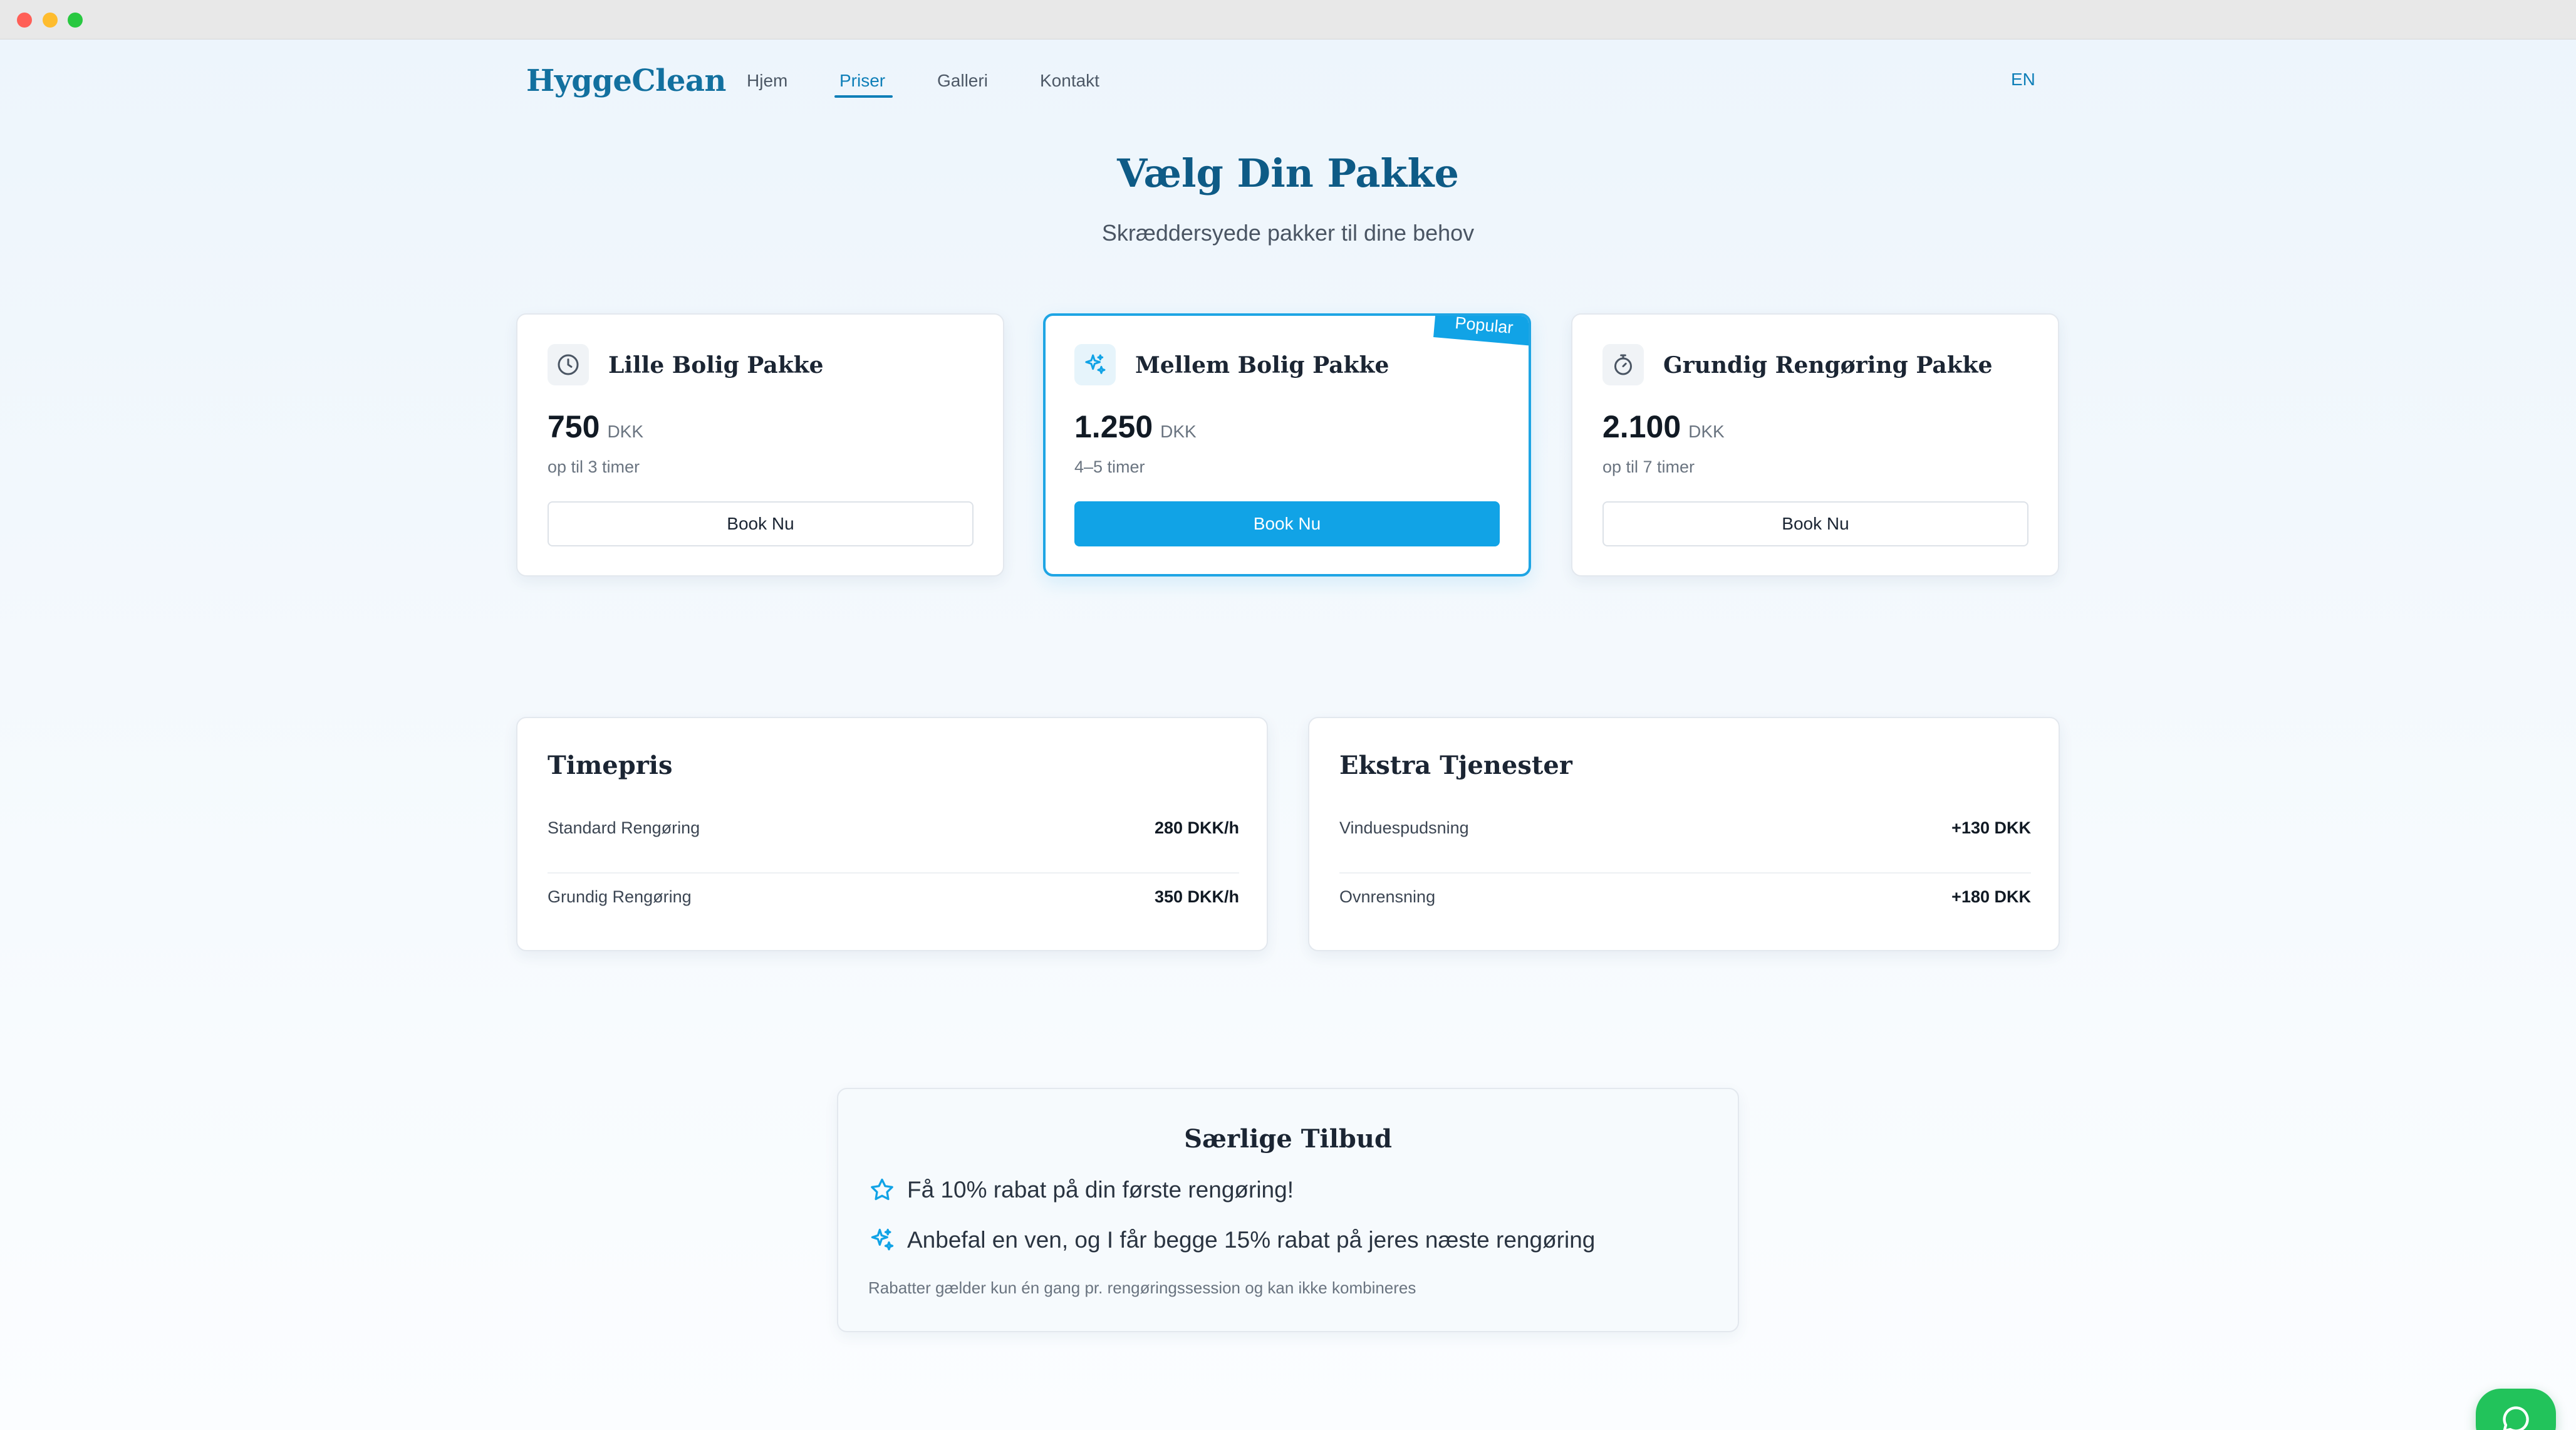 The width and height of the screenshot is (2576, 1430). I want to click on nav-active-indicator, so click(863, 96).